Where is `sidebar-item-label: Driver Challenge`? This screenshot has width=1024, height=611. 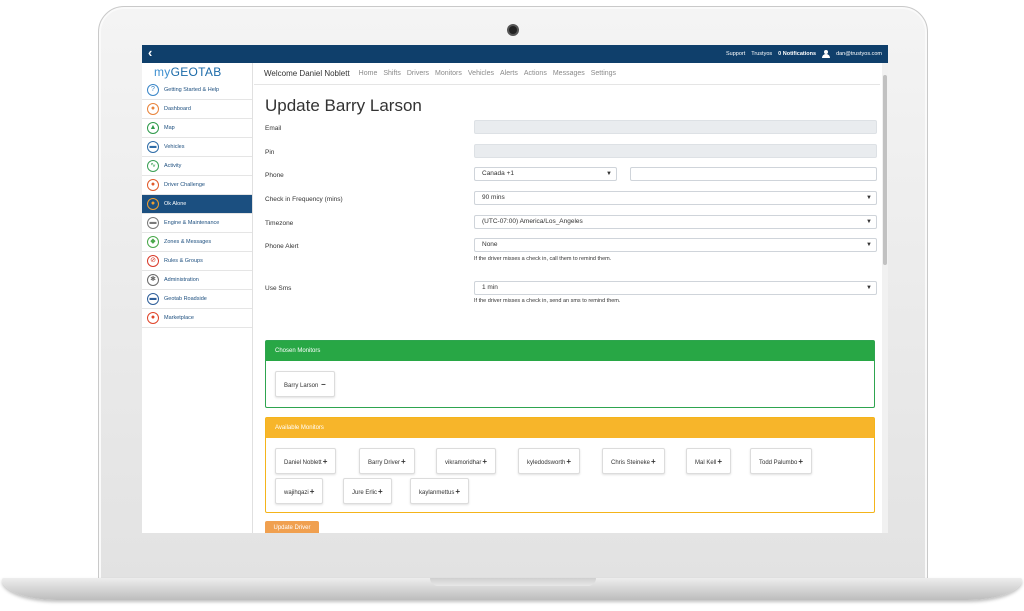 sidebar-item-label: Driver Challenge is located at coordinates (184, 185).